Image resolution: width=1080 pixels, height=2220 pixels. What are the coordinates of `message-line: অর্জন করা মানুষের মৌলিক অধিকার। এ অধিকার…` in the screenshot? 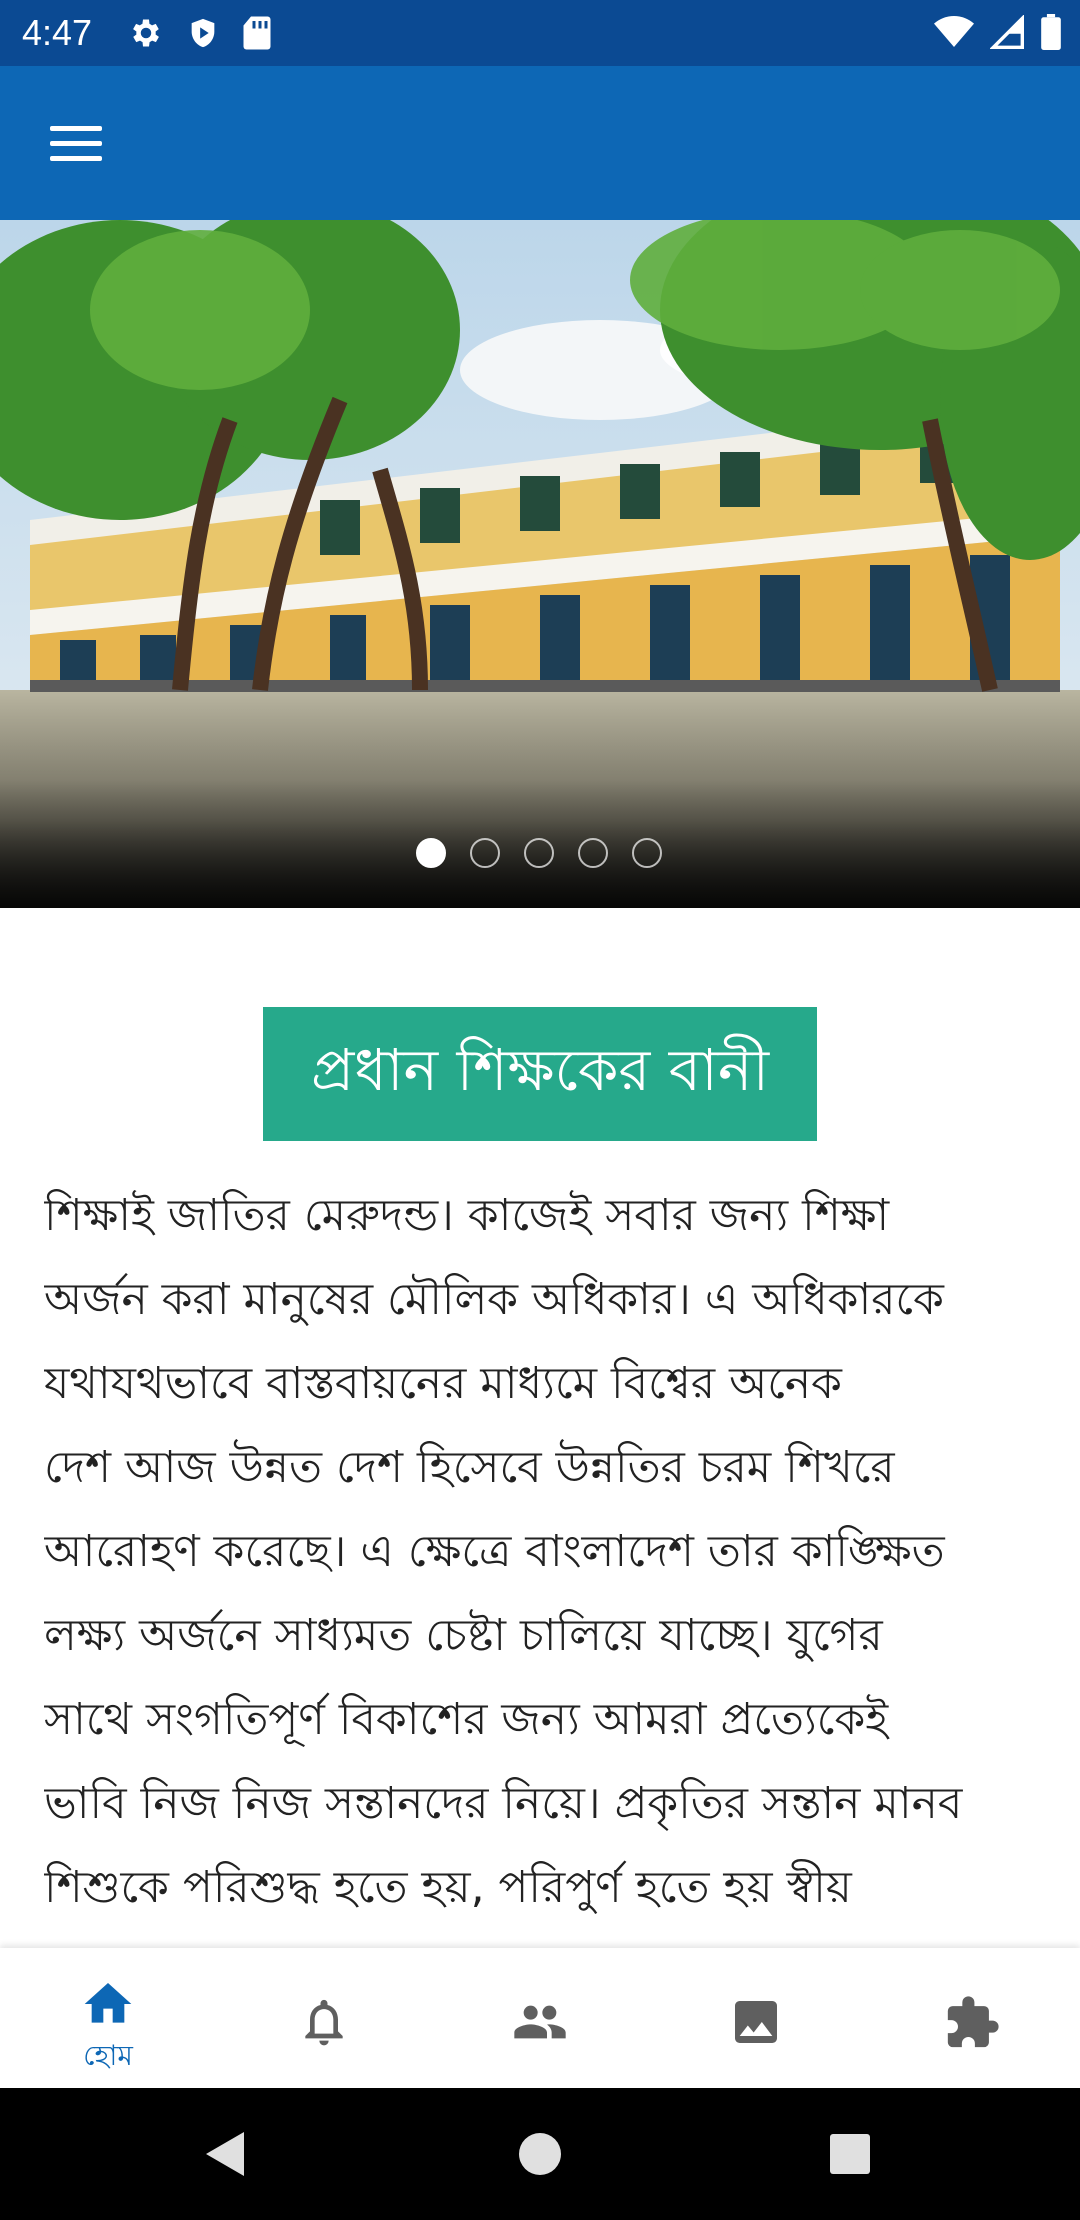 It's located at (494, 1299).